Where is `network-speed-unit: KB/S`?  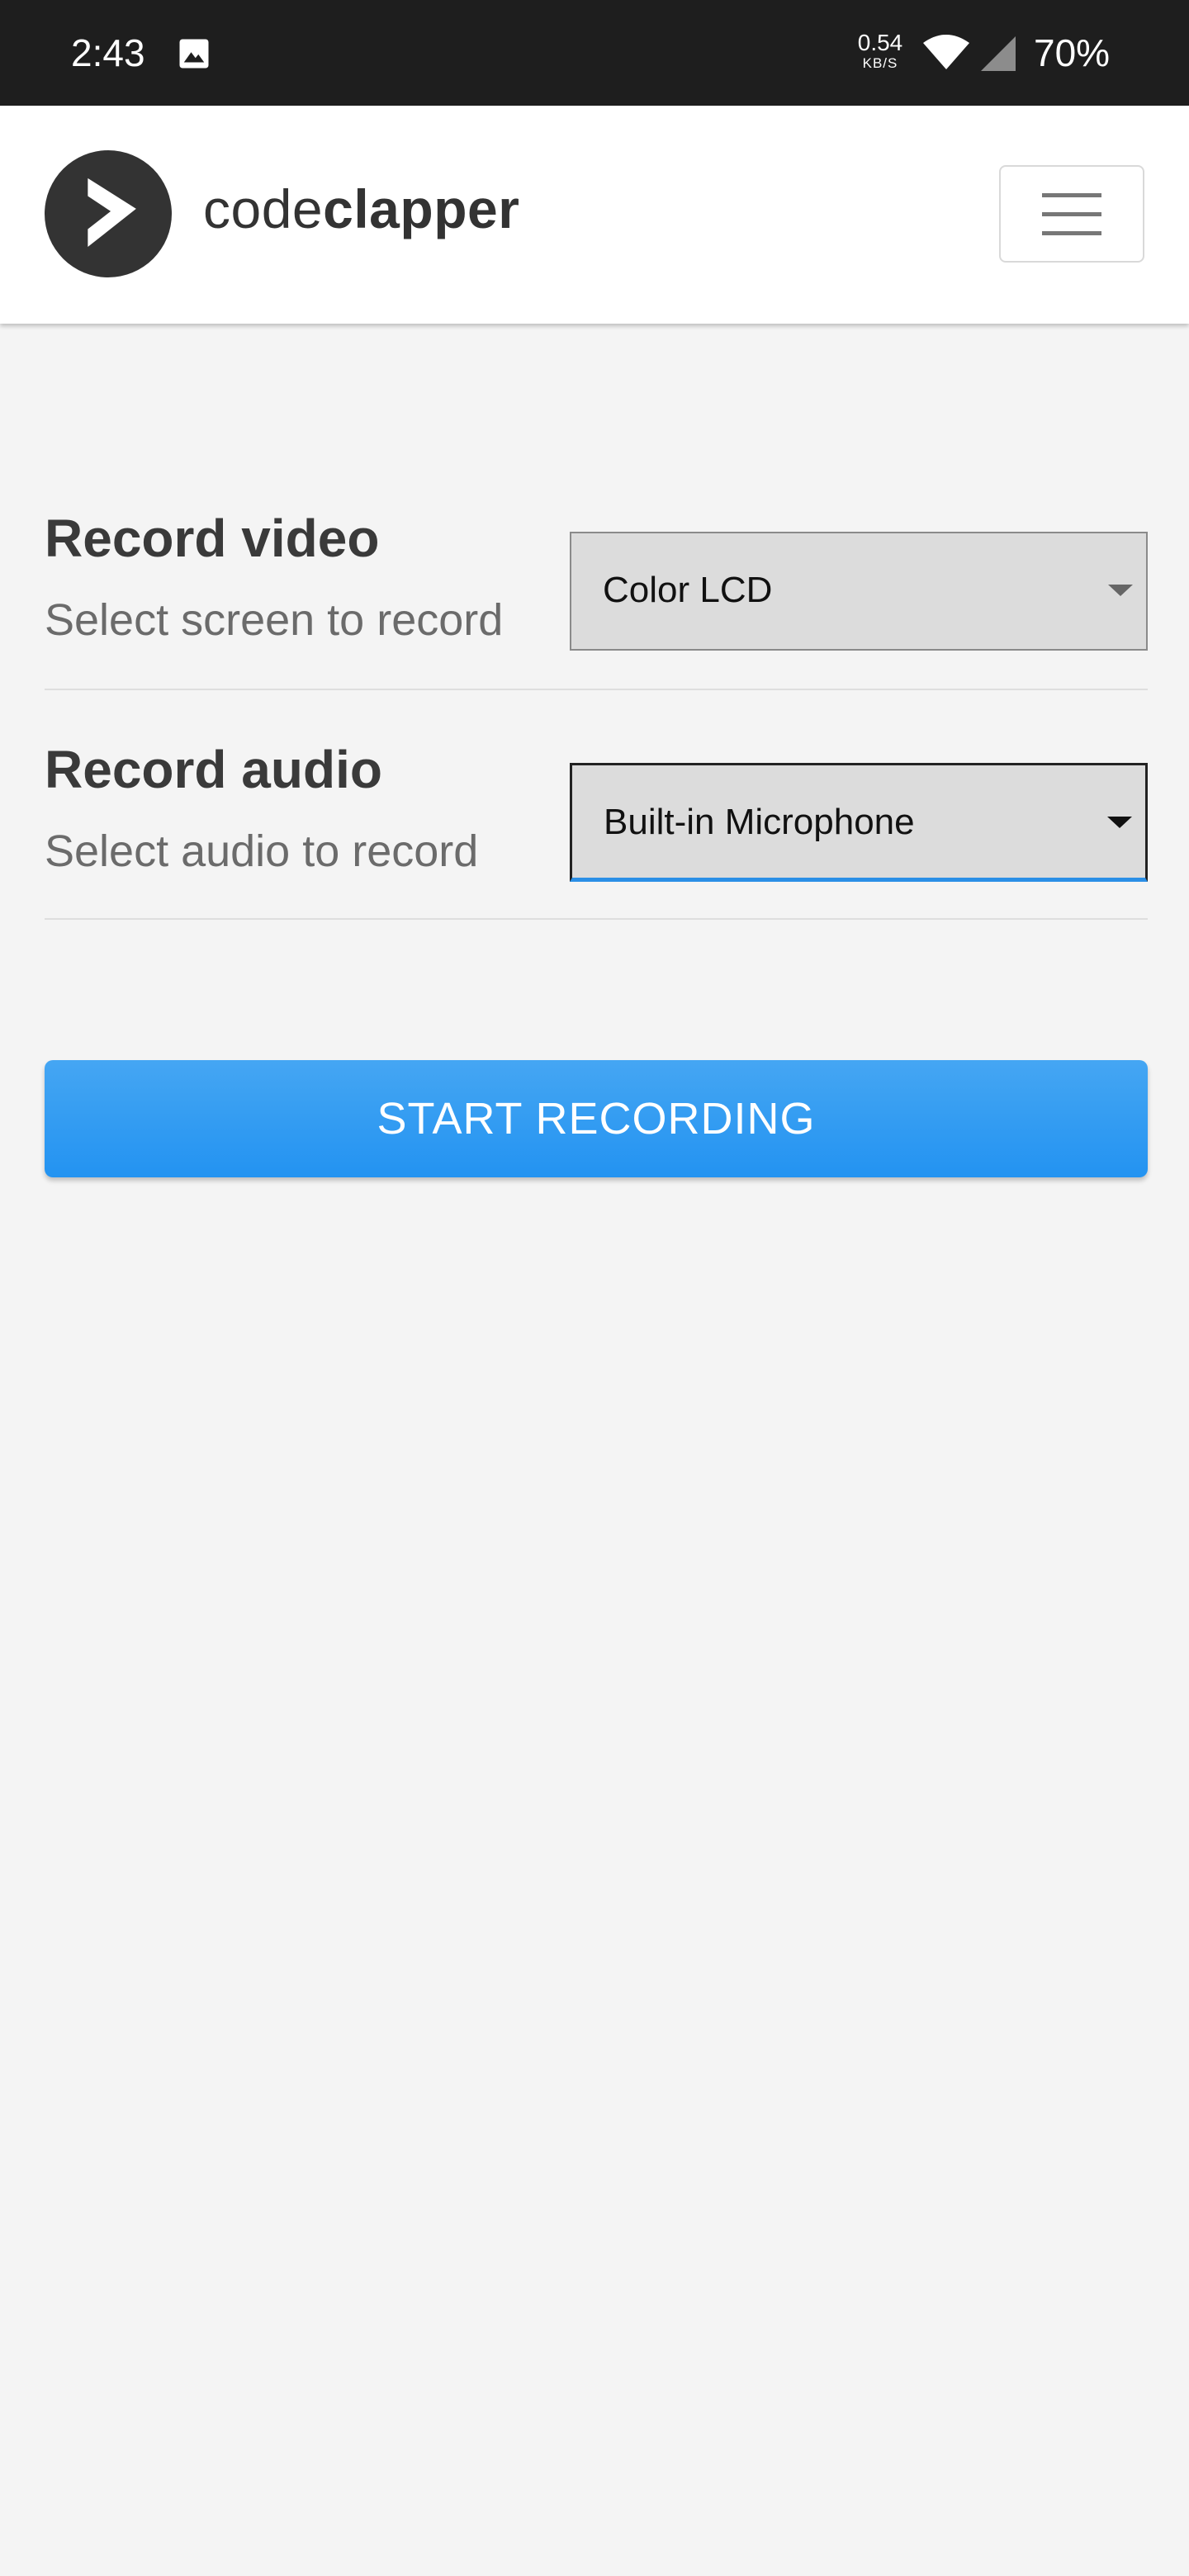 network-speed-unit: KB/S is located at coordinates (880, 63).